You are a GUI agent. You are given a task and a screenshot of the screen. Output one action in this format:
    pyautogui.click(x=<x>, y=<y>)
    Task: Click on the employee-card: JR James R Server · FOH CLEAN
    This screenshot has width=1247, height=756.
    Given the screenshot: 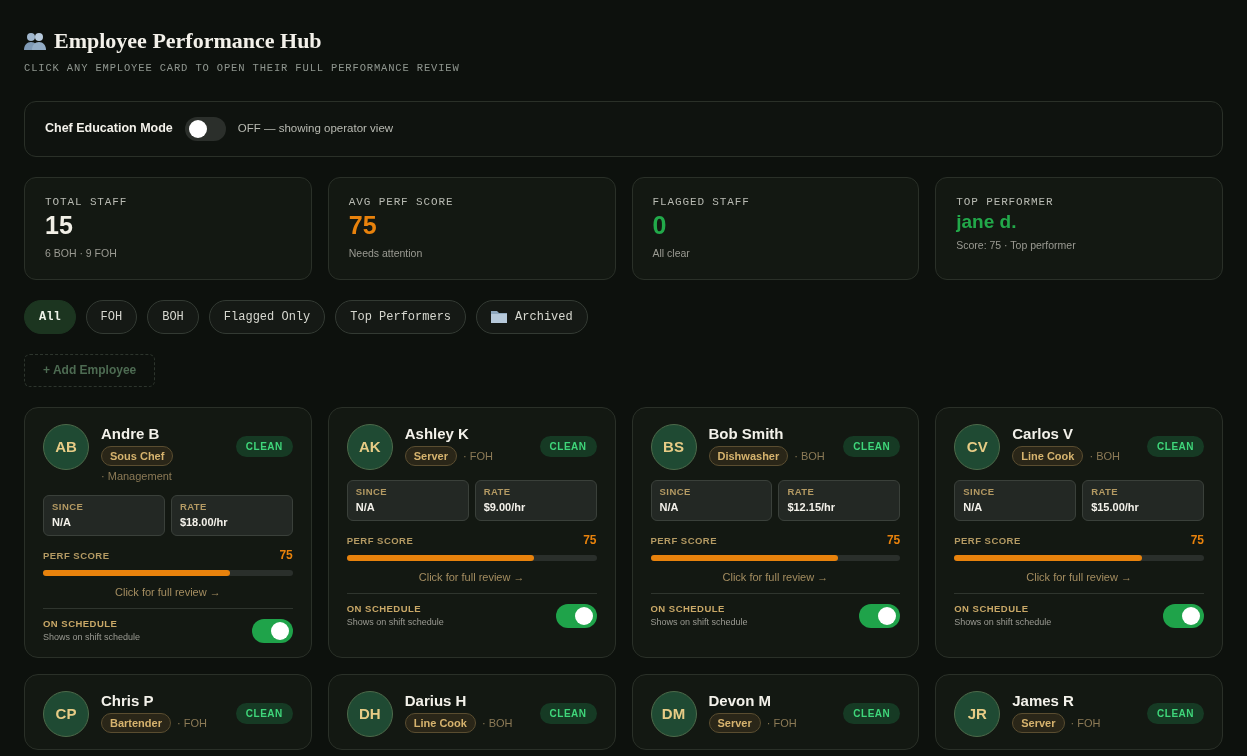 What is the action you would take?
    pyautogui.click(x=1079, y=711)
    